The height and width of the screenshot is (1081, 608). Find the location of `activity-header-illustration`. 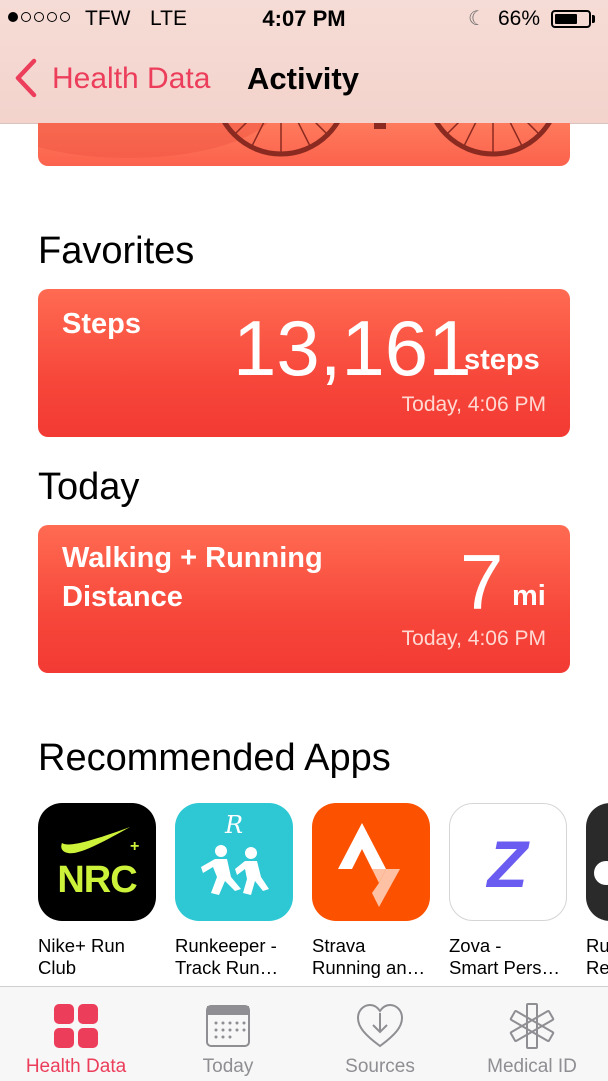

activity-header-illustration is located at coordinates (304, 144).